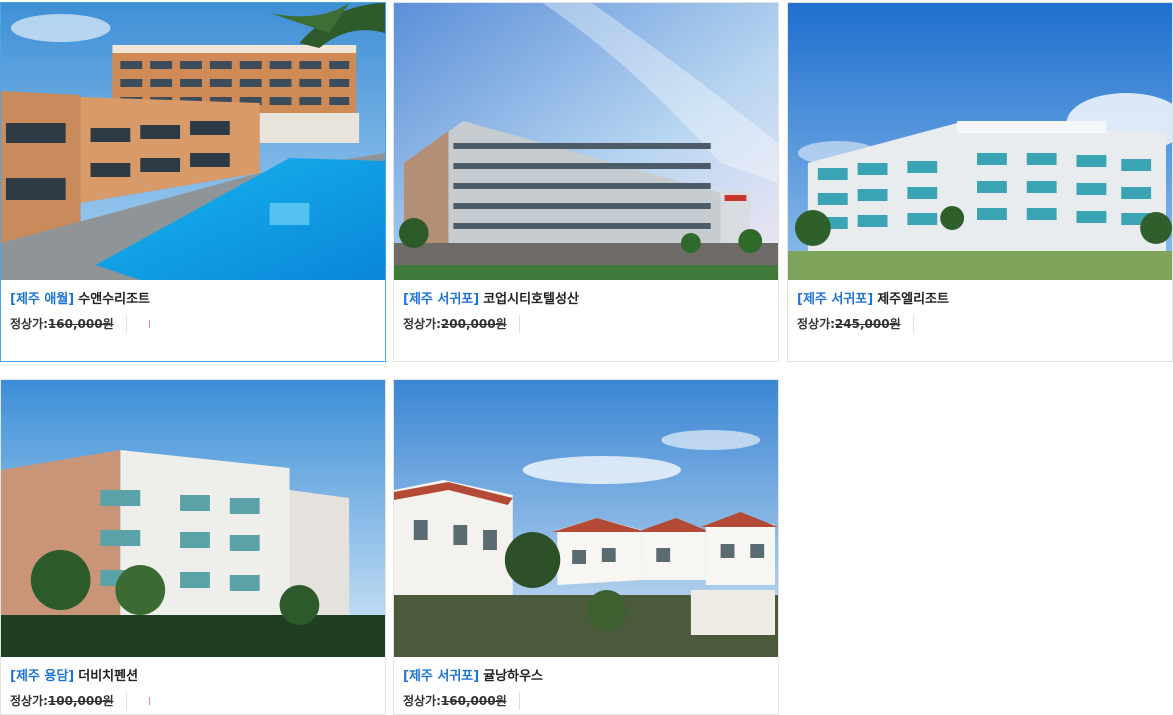 Image resolution: width=1173 pixels, height=715 pixels. Describe the element at coordinates (473, 324) in the screenshot. I see `original-price: 200,000원` at that location.